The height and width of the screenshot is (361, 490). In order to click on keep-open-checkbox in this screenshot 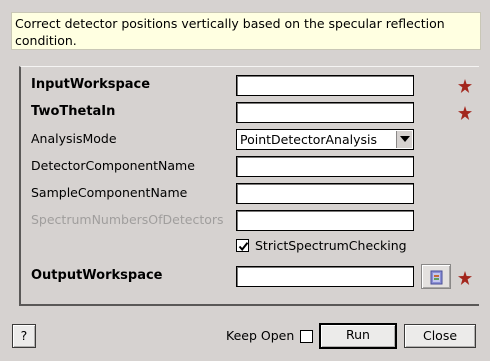, I will do `click(306, 336)`.